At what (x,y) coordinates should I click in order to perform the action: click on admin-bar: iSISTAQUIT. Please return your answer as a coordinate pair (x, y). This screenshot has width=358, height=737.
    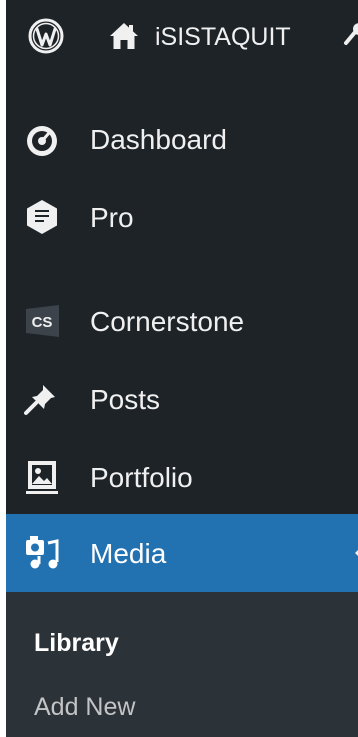
    Looking at the image, I should click on (182, 38).